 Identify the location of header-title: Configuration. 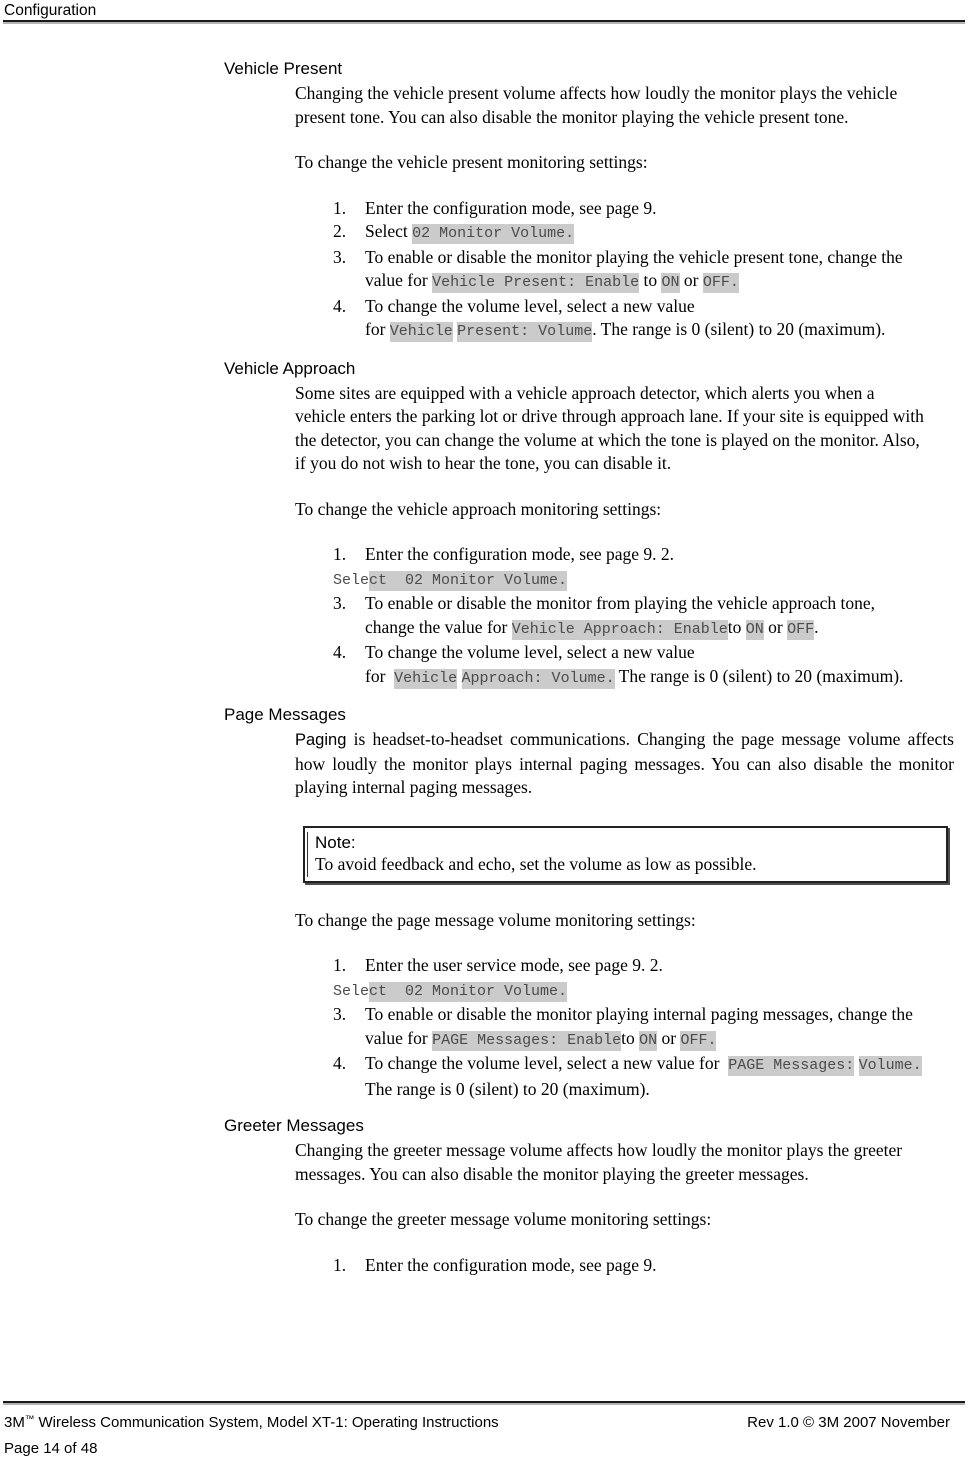
(50, 10).